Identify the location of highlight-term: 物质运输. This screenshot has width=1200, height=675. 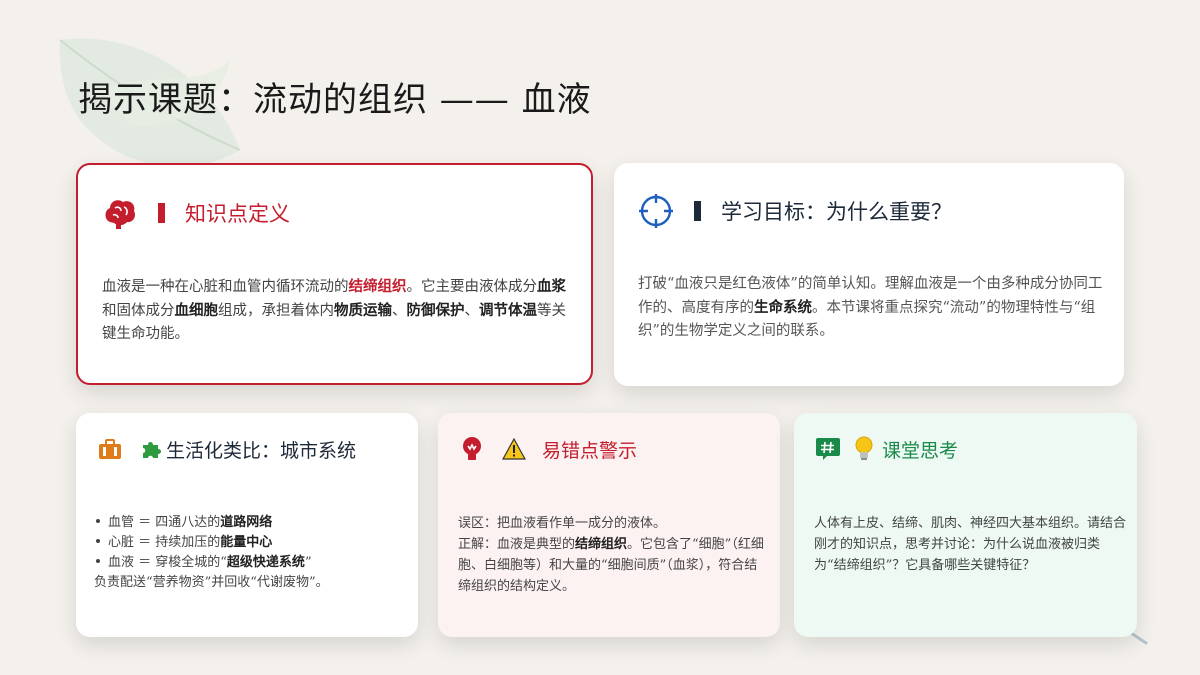
(363, 310).